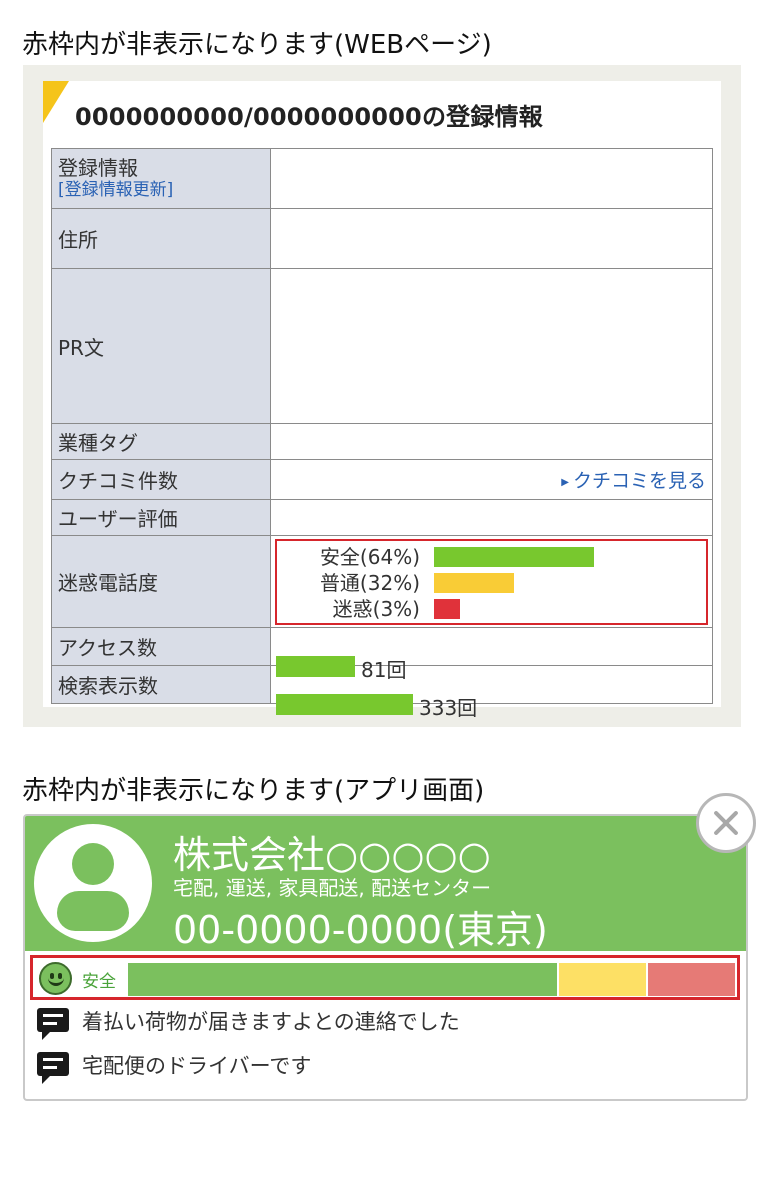 The height and width of the screenshot is (1200, 770). I want to click on registration-label: 登録情報, so click(98, 167).